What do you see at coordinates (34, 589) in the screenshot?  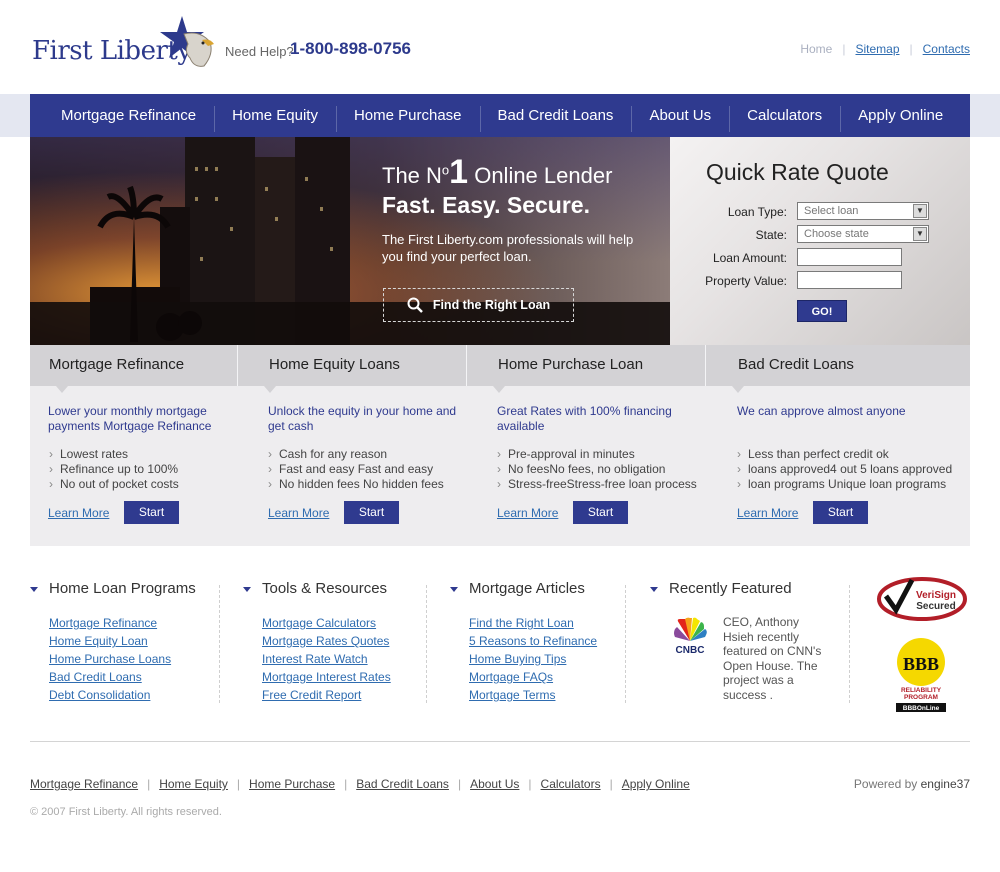 I see `triangle-down-icon` at bounding box center [34, 589].